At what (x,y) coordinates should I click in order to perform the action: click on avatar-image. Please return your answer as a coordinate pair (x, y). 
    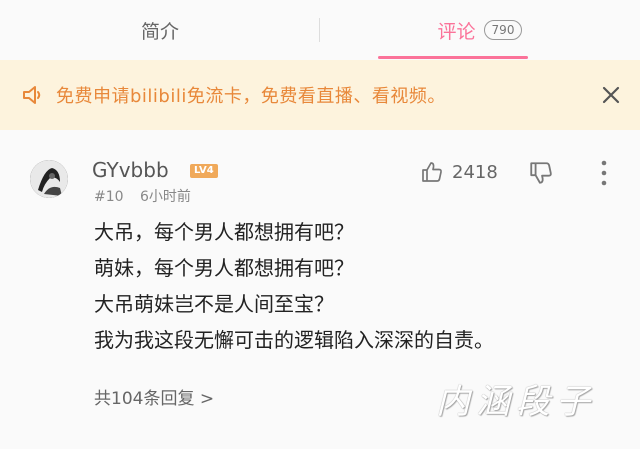
    Looking at the image, I should click on (49, 179).